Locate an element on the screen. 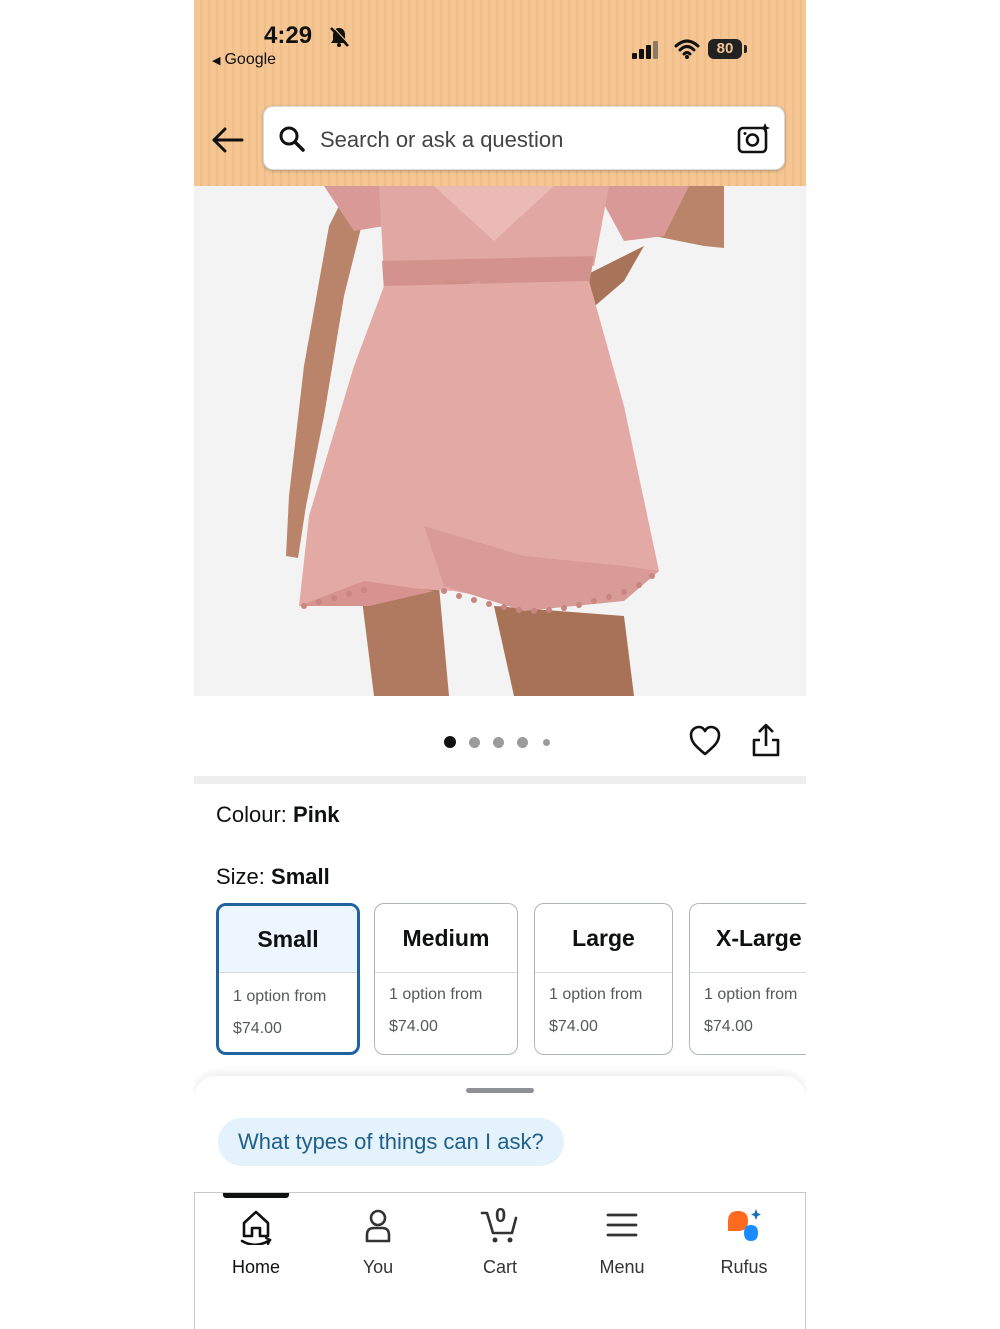 This screenshot has width=1000, height=1329. size-option-name: Medium is located at coordinates (446, 938).